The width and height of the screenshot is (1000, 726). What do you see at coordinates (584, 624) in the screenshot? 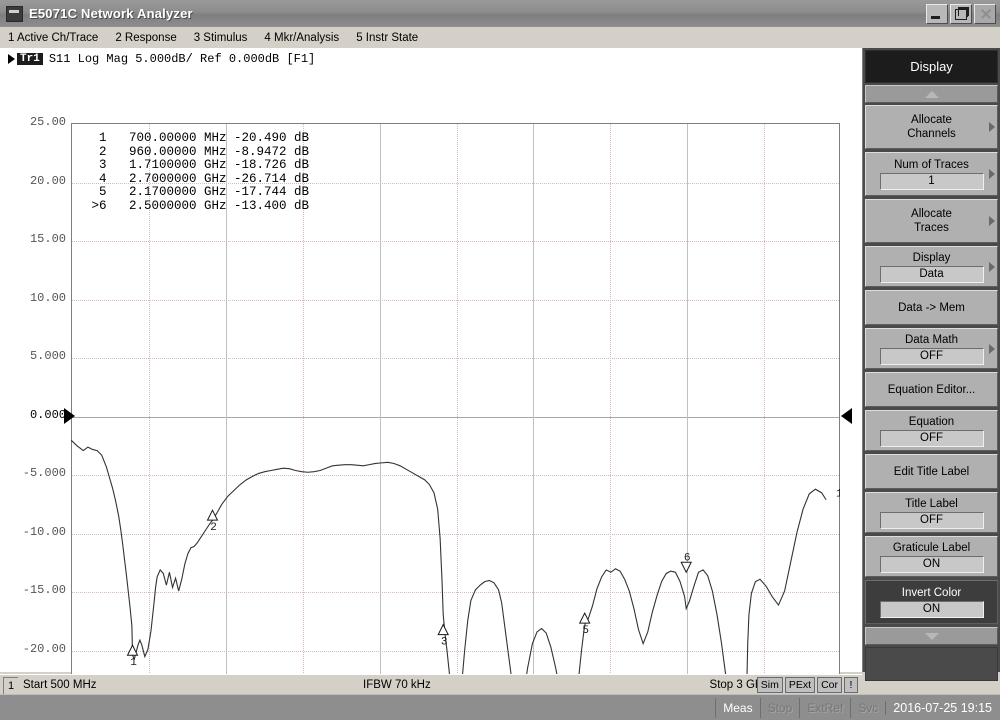
I see `trace-marker-5: 5` at bounding box center [584, 624].